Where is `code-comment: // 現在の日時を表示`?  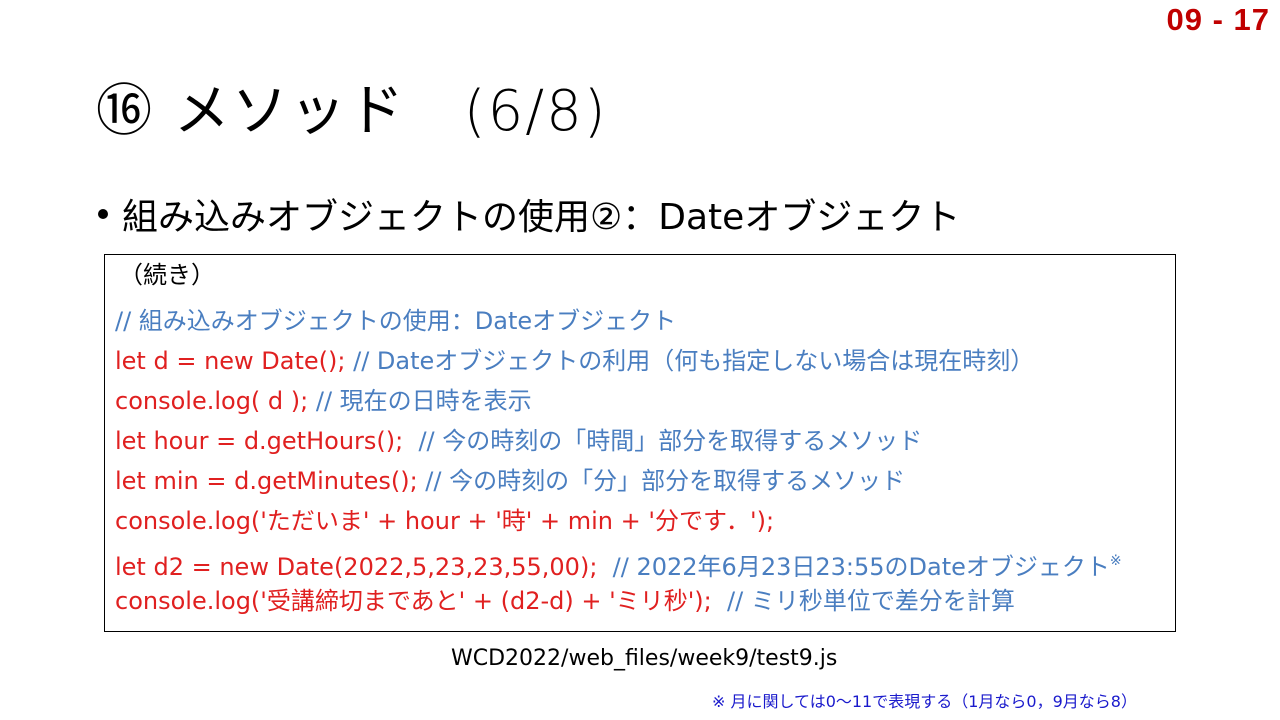
code-comment: // 現在の日時を表示 is located at coordinates (423, 401).